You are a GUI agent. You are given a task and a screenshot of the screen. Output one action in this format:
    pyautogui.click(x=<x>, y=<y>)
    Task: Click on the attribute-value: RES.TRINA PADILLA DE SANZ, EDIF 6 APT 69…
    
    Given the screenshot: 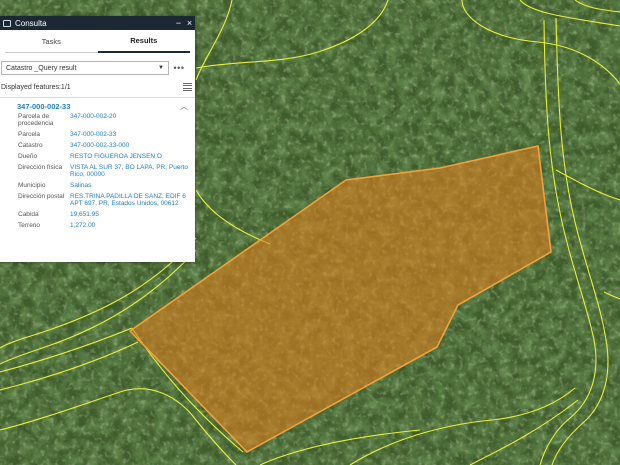 What is the action you would take?
    pyautogui.click(x=128, y=200)
    